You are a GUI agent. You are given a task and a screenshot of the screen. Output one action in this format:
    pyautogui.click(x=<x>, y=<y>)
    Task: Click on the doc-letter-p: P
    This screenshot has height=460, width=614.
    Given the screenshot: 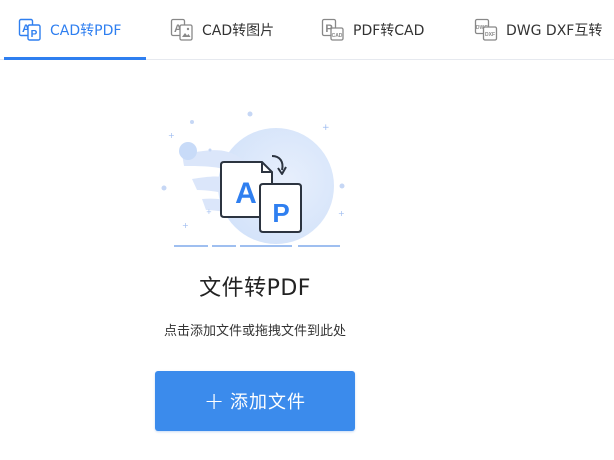 What is the action you would take?
    pyautogui.click(x=280, y=213)
    